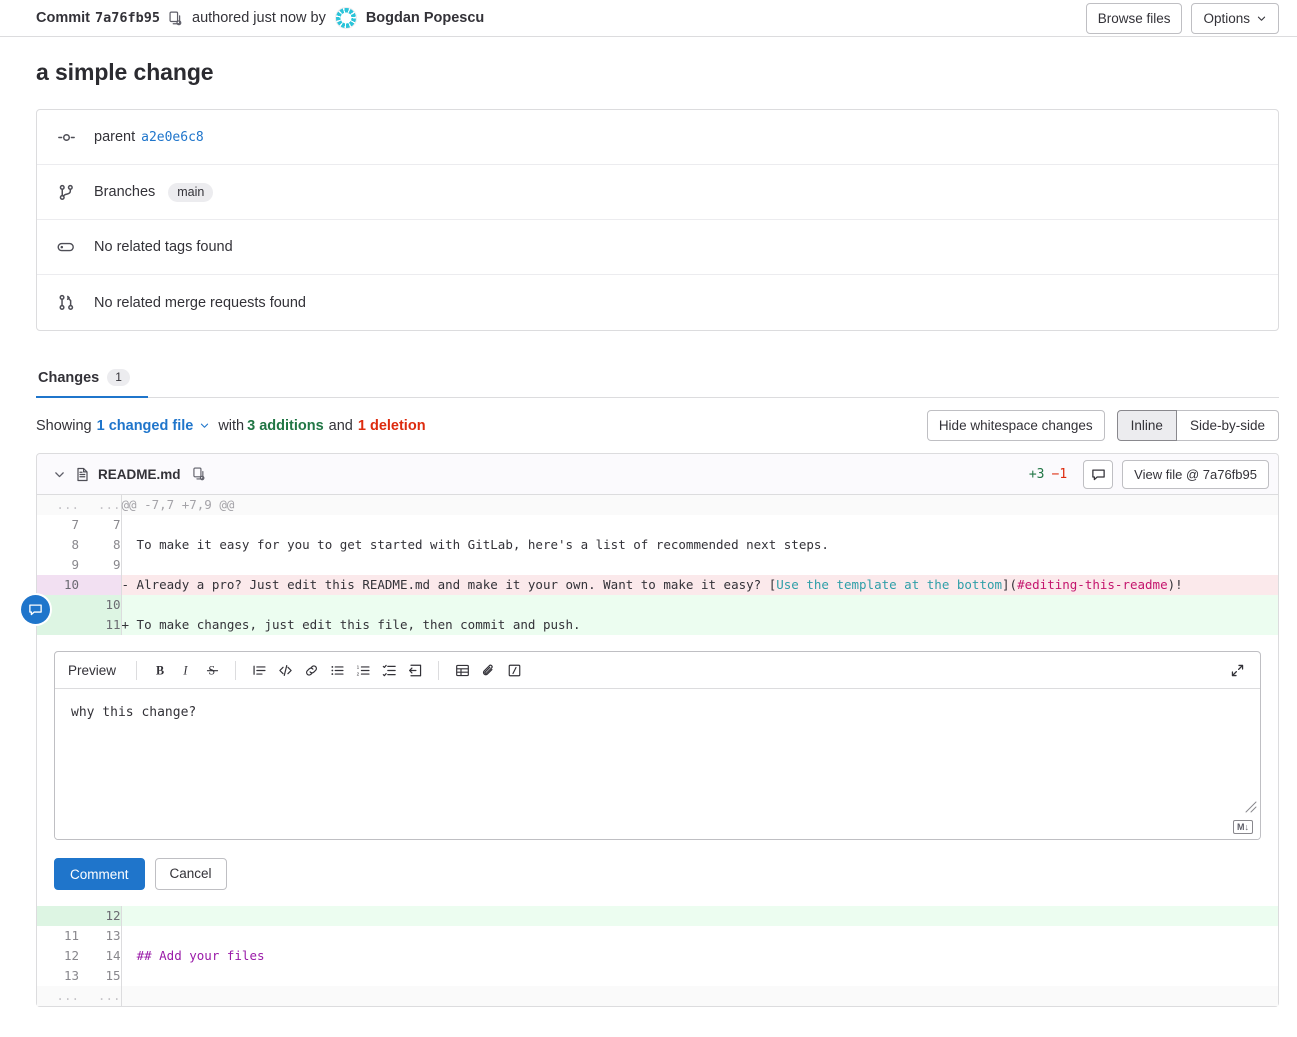 The height and width of the screenshot is (1037, 1297). Describe the element at coordinates (345, 18) in the screenshot. I see `avatar` at that location.